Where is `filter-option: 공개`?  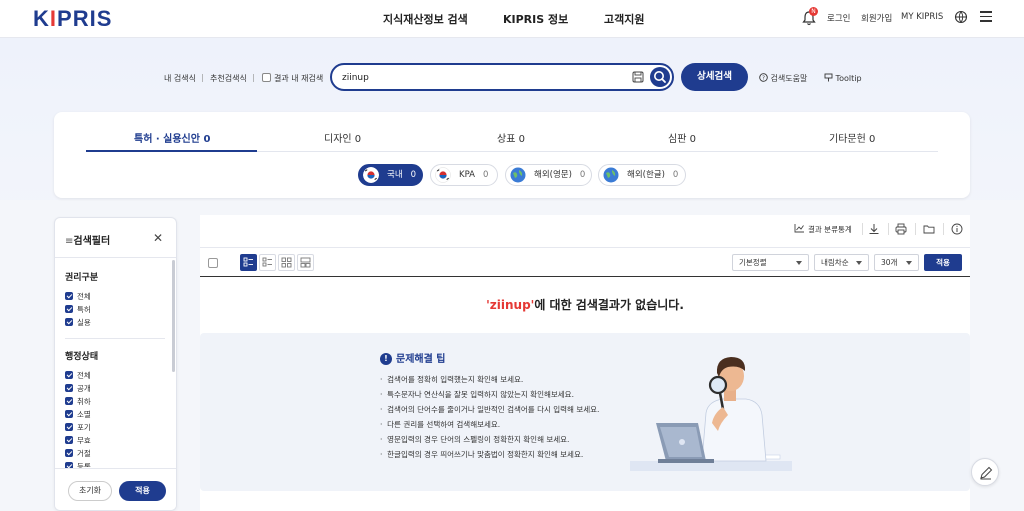
filter-option: 공개 is located at coordinates (78, 388).